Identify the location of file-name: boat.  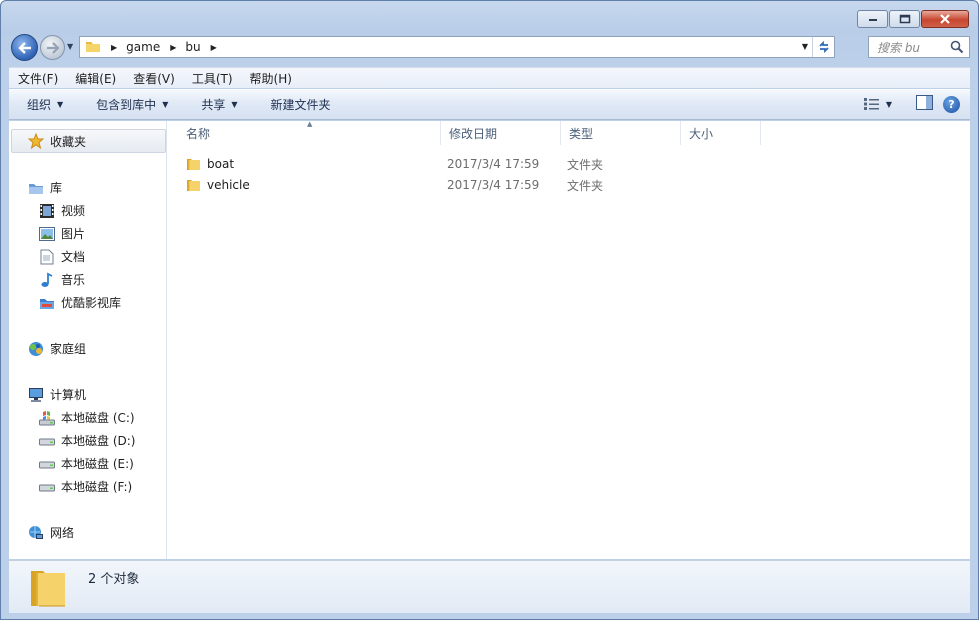
(221, 164).